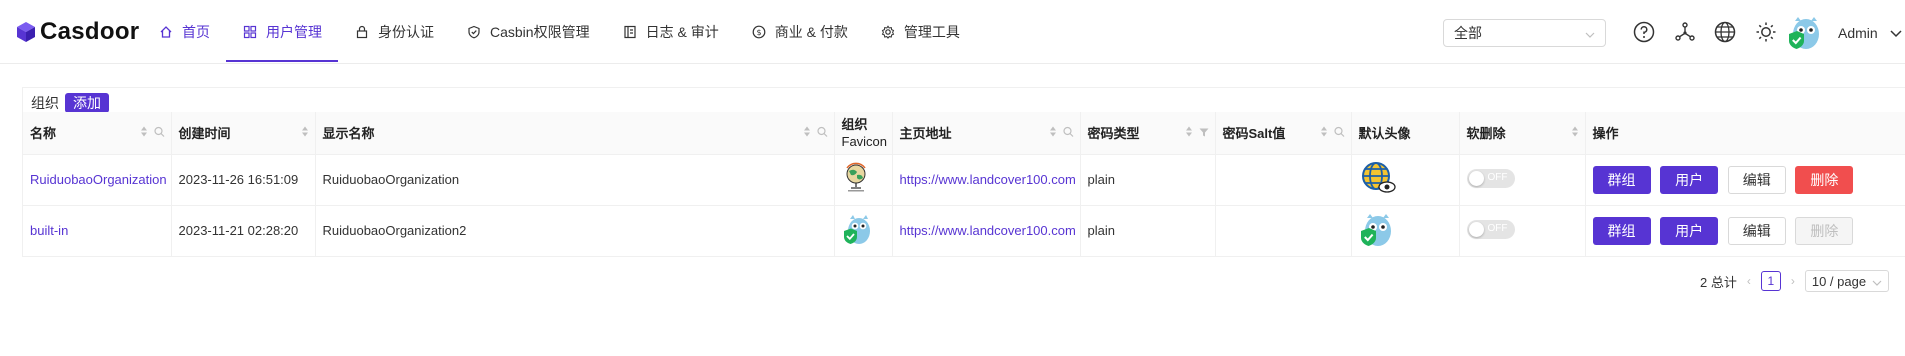  Describe the element at coordinates (1685, 32) in the screenshot. I see `network-icon` at that location.